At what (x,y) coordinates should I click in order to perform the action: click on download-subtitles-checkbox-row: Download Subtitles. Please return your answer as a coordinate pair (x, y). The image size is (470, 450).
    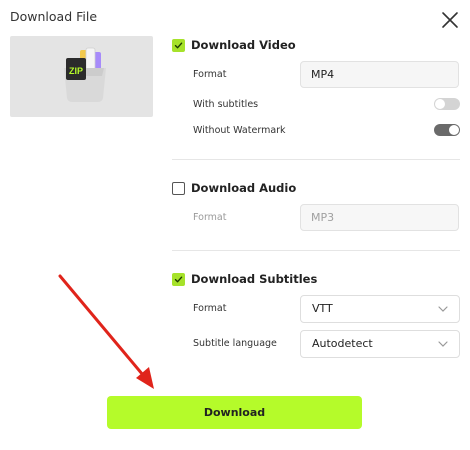
    Looking at the image, I should click on (244, 279).